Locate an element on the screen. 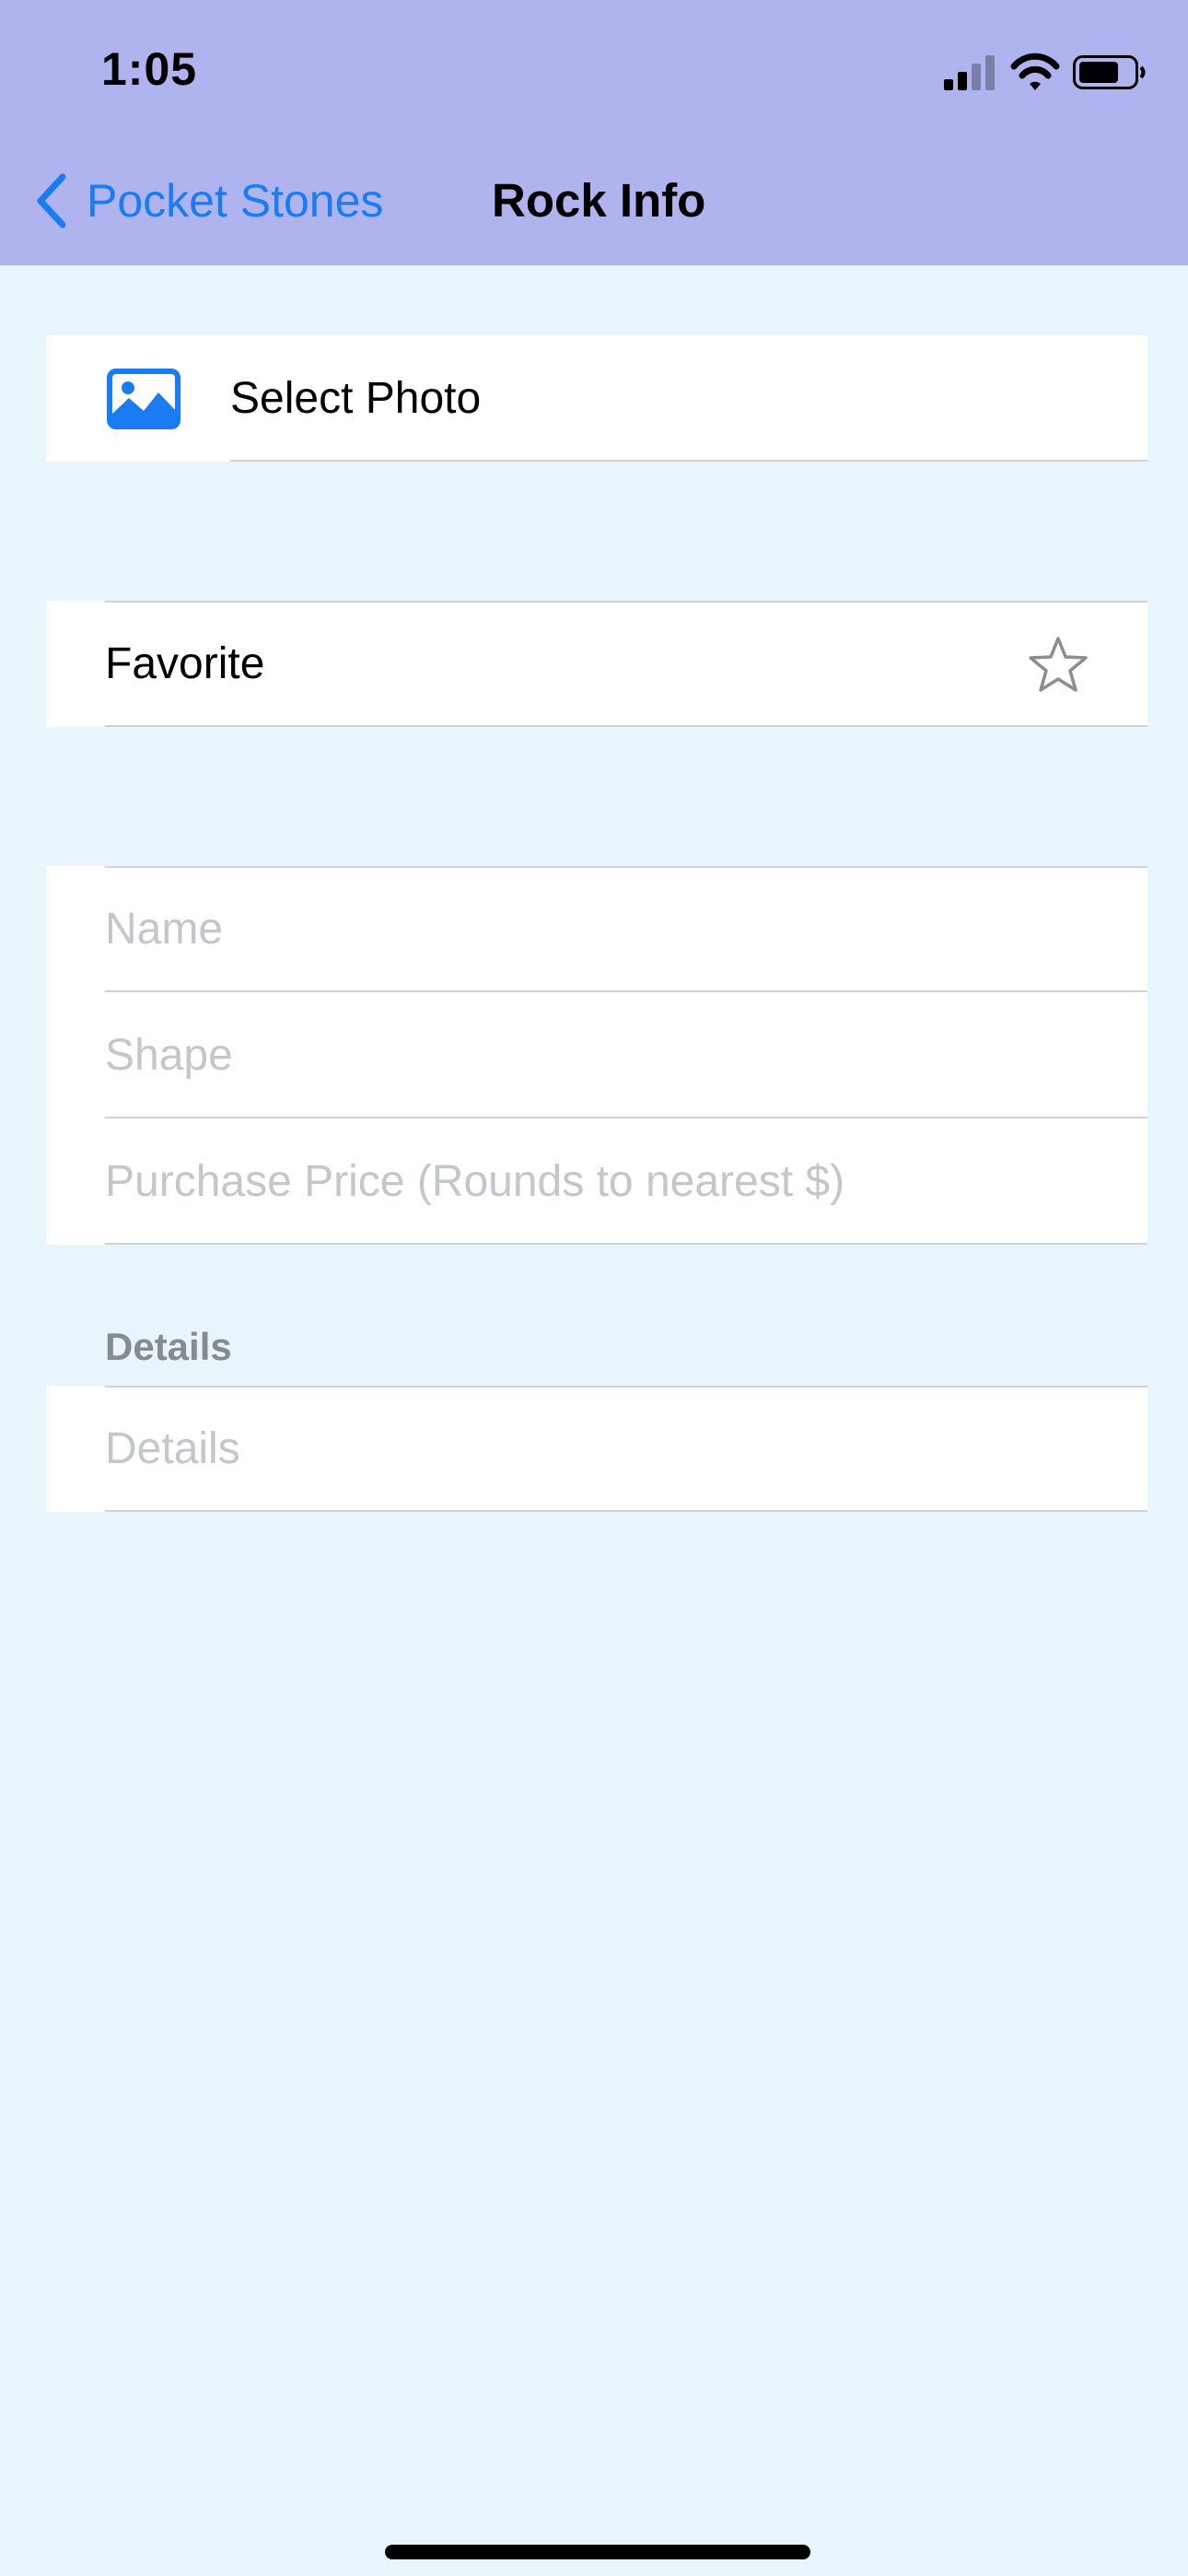 This screenshot has height=2576, width=1188. select-photo-label: Select Photo is located at coordinates (356, 398).